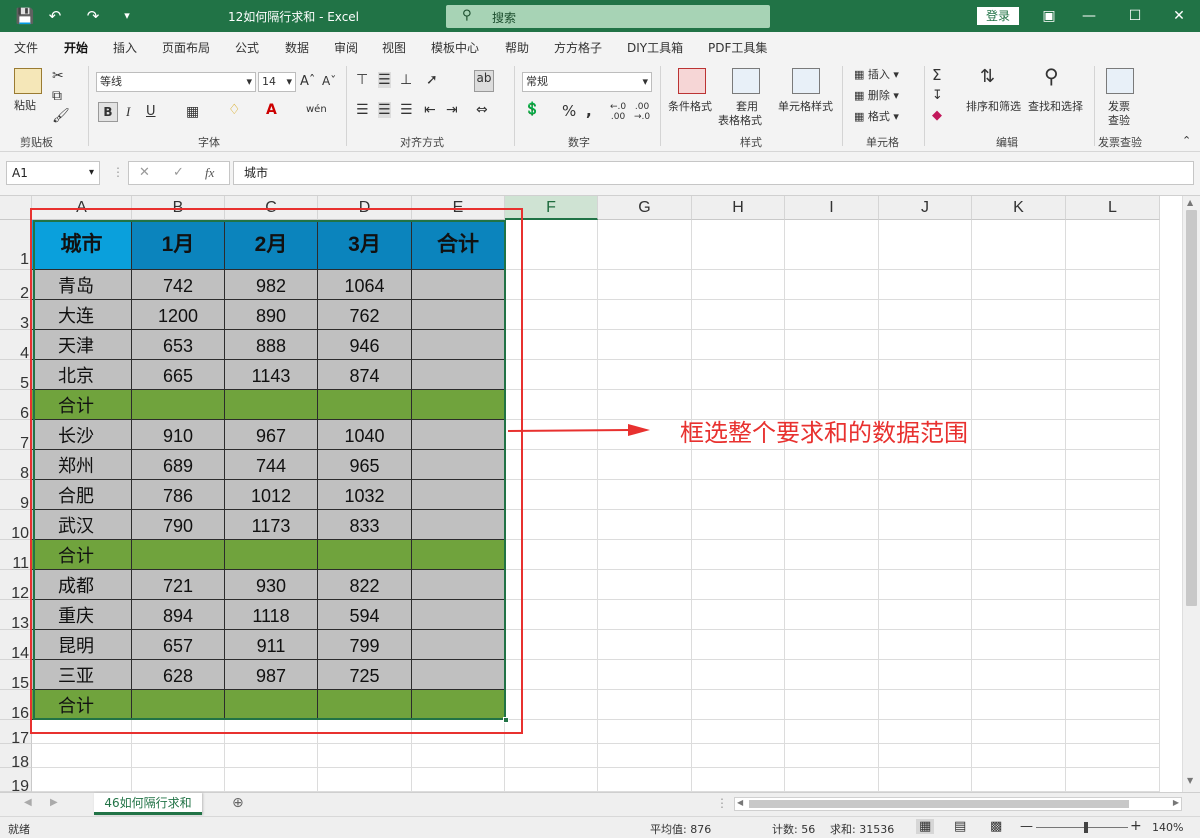  I want to click on decrease-decimal-icon: .00 →.0, so click(642, 112).